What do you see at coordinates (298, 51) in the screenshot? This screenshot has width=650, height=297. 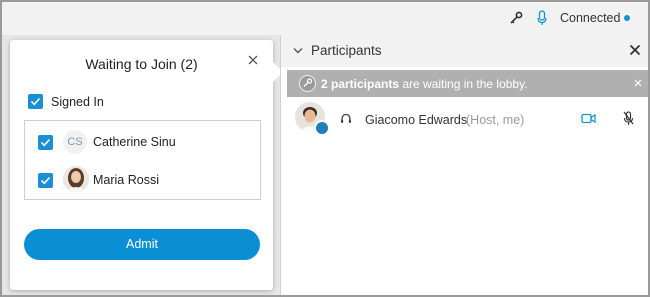 I see `chevron-down-icon` at bounding box center [298, 51].